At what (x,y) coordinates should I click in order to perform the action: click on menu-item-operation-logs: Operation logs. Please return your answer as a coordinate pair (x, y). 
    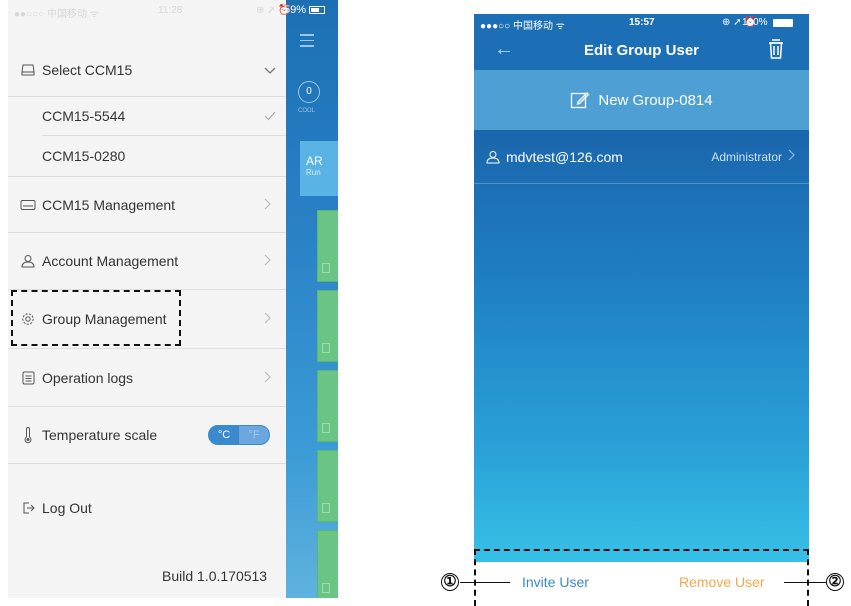
    Looking at the image, I should click on (147, 377).